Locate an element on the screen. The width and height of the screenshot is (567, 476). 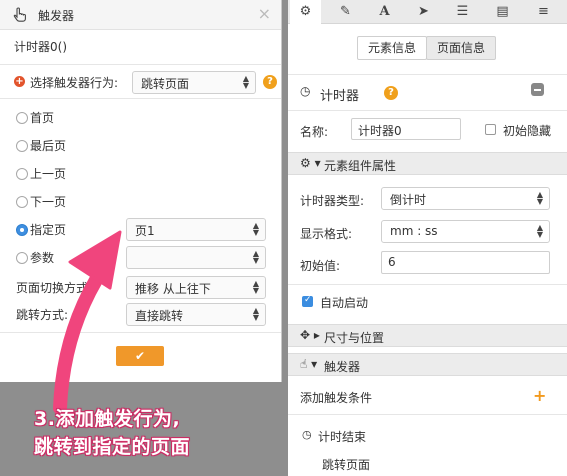
annotation-line2: 跳转到指定的页面 is located at coordinates (112, 447).